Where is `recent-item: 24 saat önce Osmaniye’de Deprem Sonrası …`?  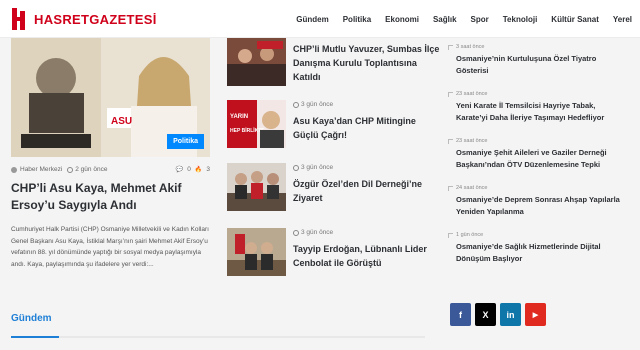
recent-item: 24 saat önce Osmaniye’de Deprem Sonrası … is located at coordinates (538, 201).